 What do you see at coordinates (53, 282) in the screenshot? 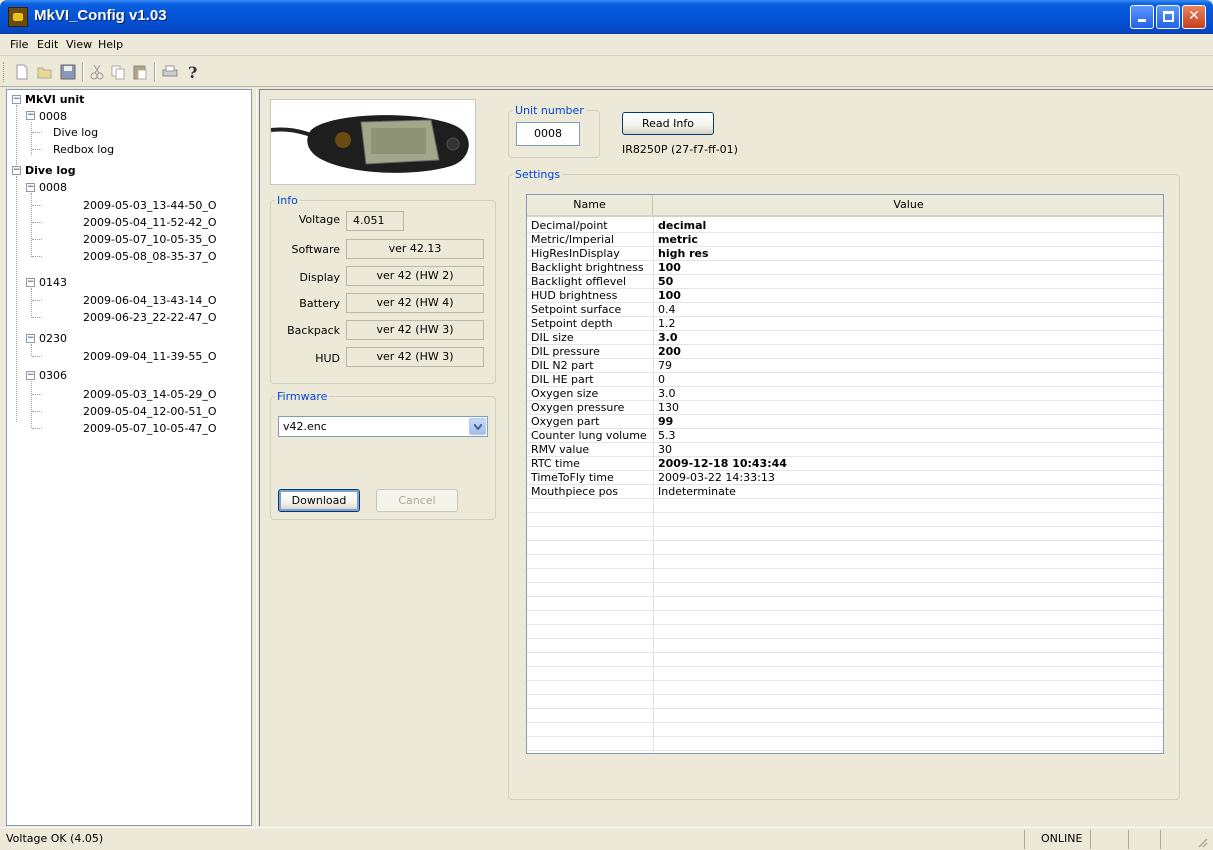
I see `tree-node-group: 0143` at bounding box center [53, 282].